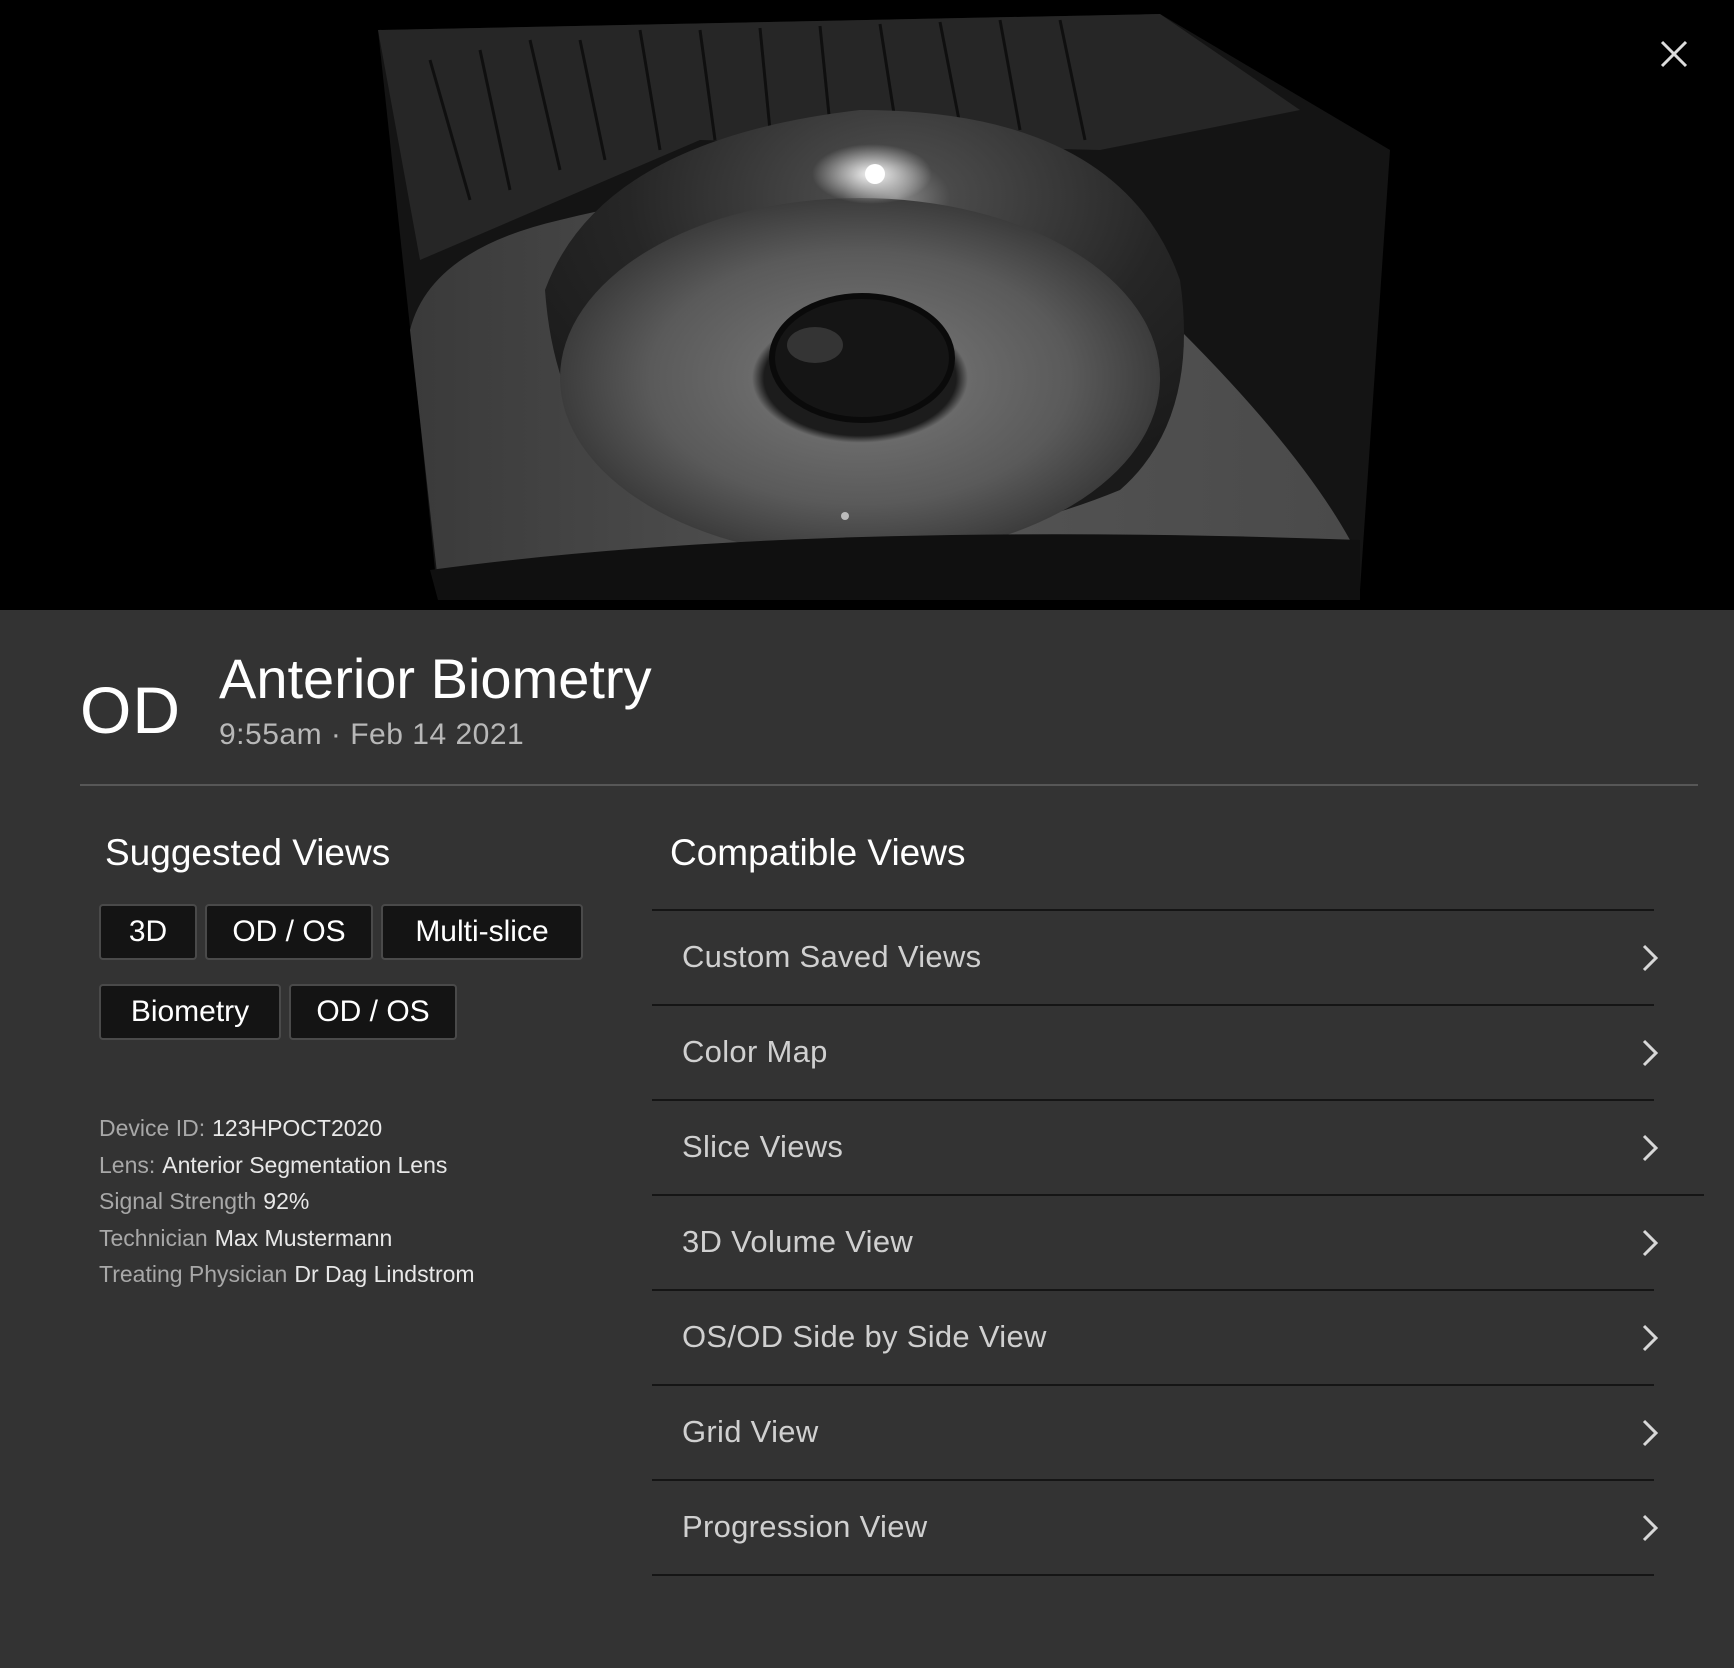 Image resolution: width=1734 pixels, height=1668 pixels. What do you see at coordinates (289, 932) in the screenshot?
I see `chip-od-os: OD / OS` at bounding box center [289, 932].